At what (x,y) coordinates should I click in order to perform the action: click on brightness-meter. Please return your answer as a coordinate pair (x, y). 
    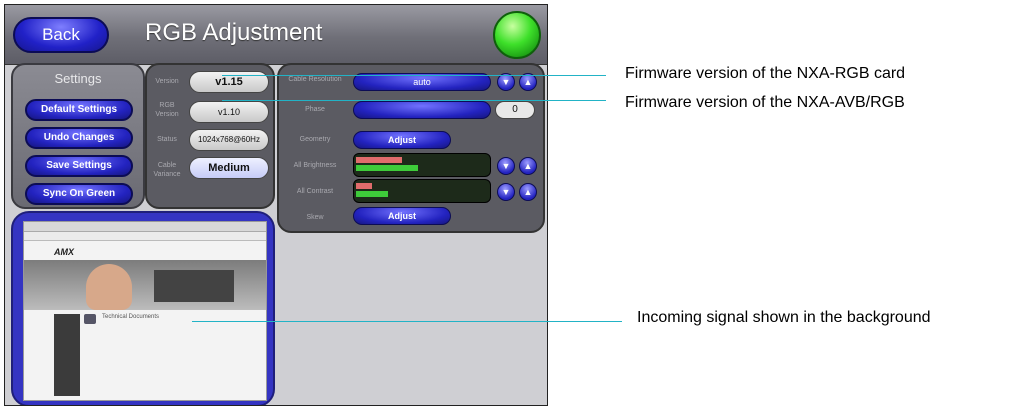
    Looking at the image, I should click on (422, 165).